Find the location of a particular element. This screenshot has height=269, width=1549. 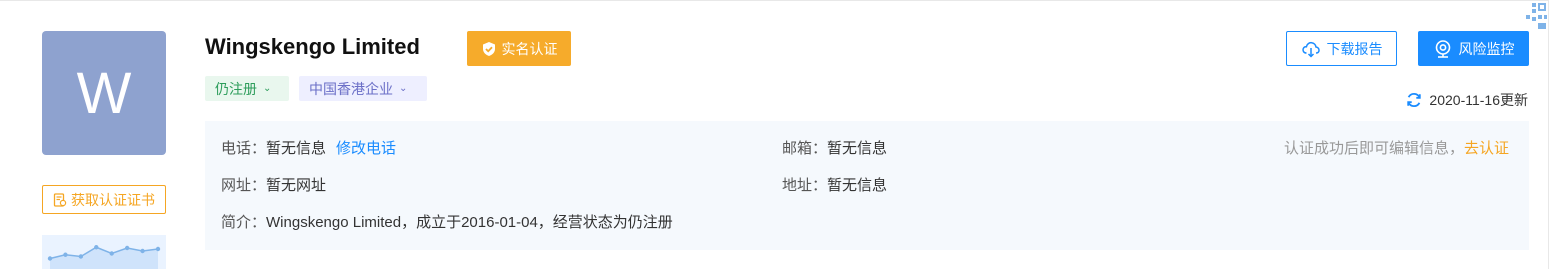

status-tag-label: 仍注册 is located at coordinates (236, 88).